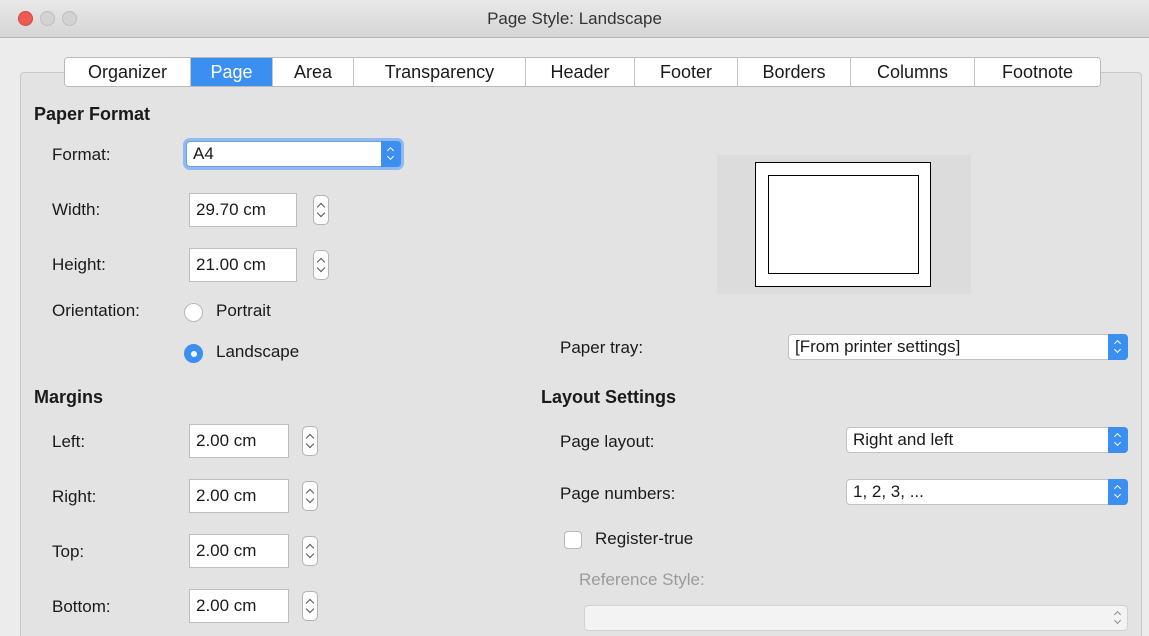  Describe the element at coordinates (609, 397) in the screenshot. I see `layout-settings-heading: Layout Settings` at that location.